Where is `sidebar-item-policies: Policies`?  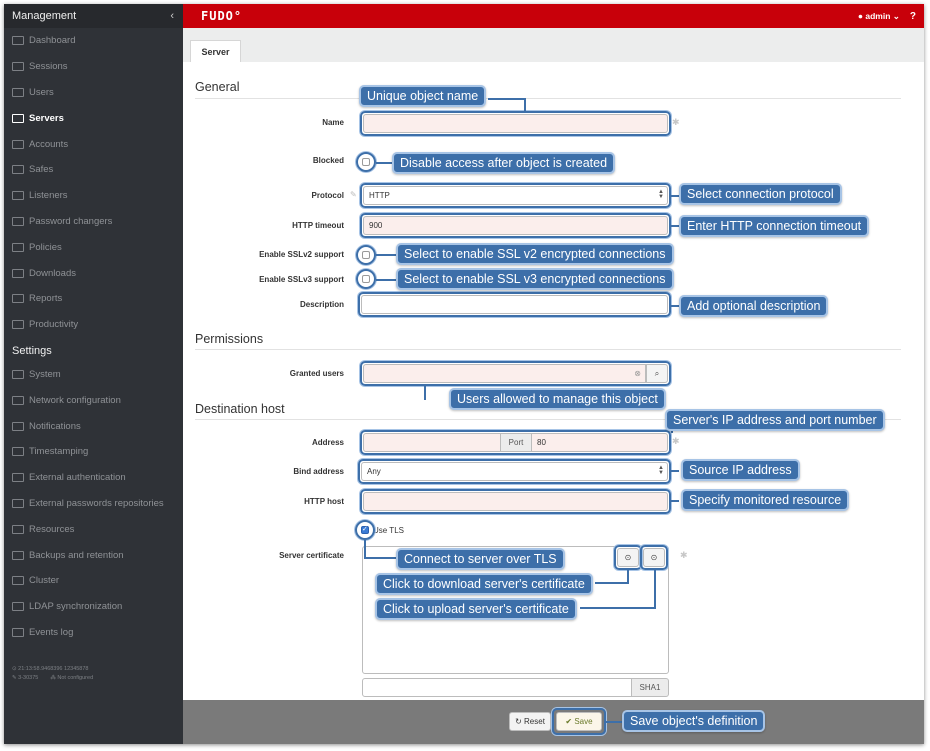
sidebar-item-policies: Policies is located at coordinates (93, 247).